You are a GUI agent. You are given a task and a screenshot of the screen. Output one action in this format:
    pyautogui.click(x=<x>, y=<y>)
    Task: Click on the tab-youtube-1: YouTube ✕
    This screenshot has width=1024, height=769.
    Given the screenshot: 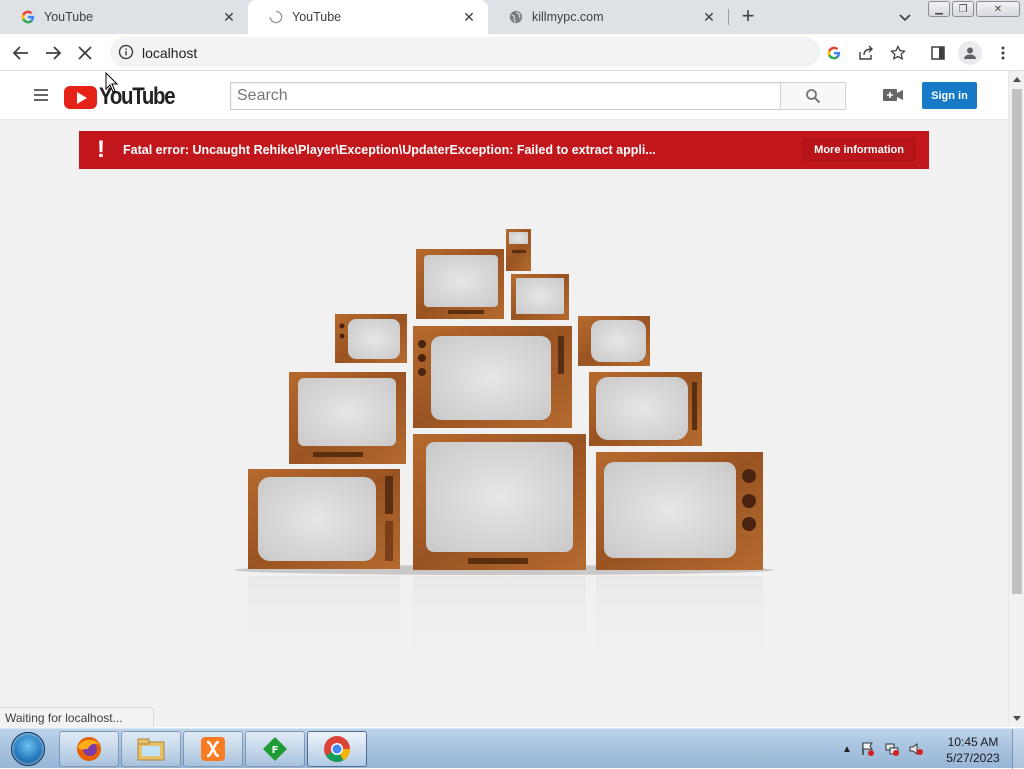 What is the action you would take?
    pyautogui.click(x=124, y=17)
    